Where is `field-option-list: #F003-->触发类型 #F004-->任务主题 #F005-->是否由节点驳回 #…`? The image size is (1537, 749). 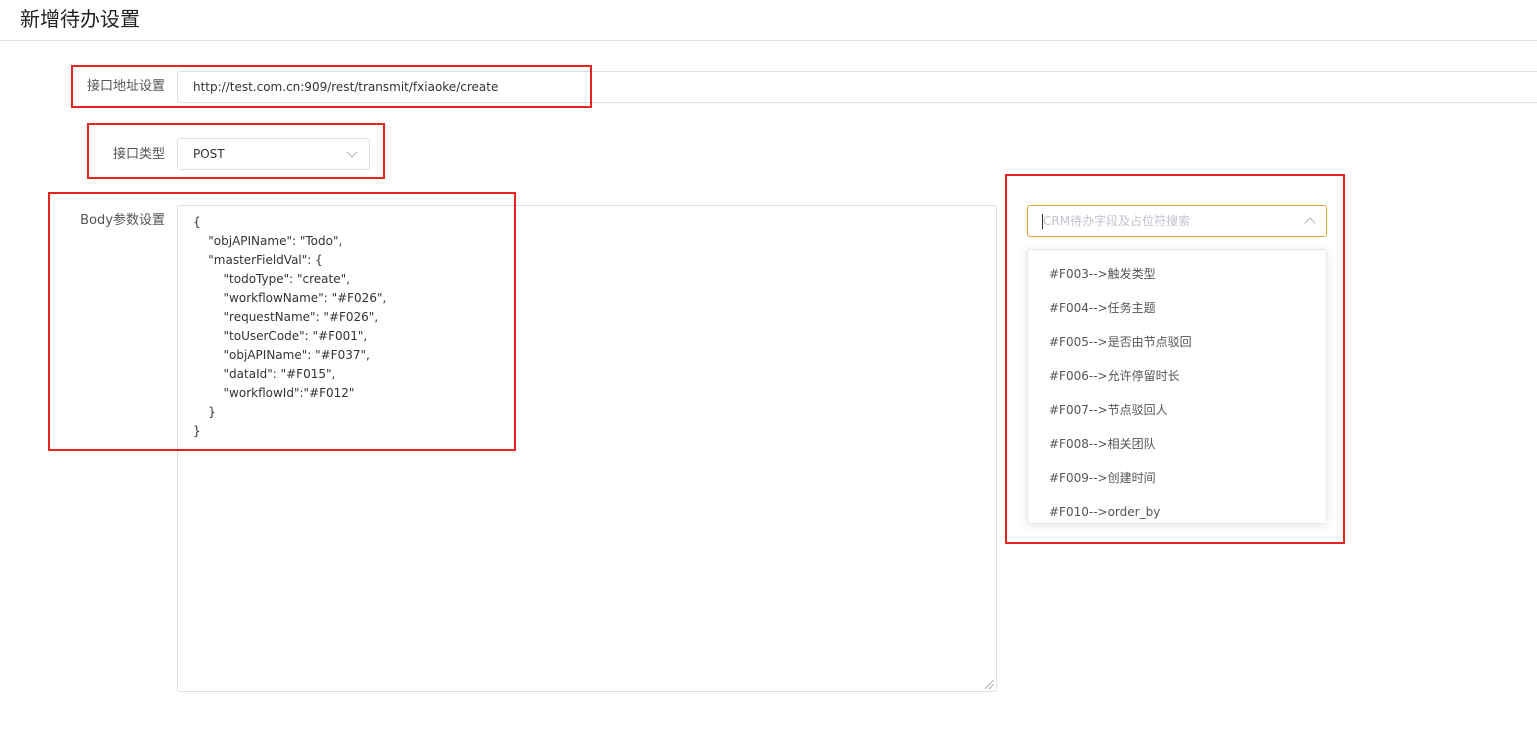 field-option-list: #F003-->触发类型 #F004-->任务主题 #F005-->是否由节点驳回 #… is located at coordinates (1177, 386).